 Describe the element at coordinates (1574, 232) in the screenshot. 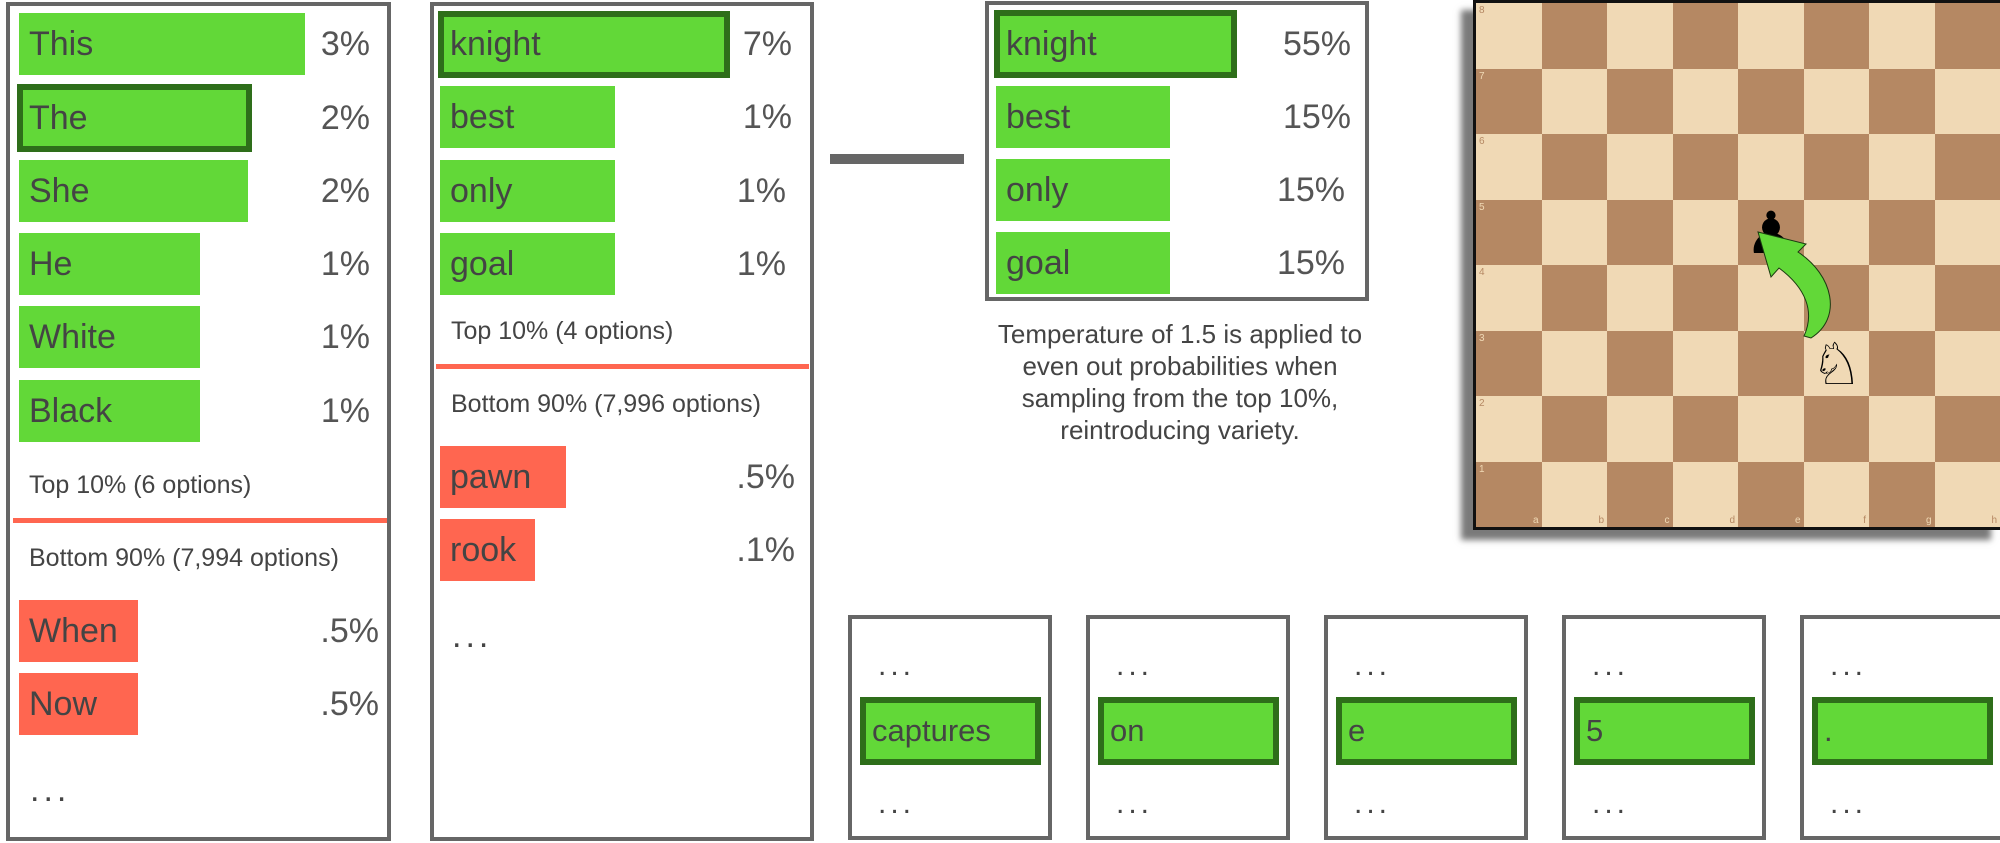

I see `square-b5` at that location.